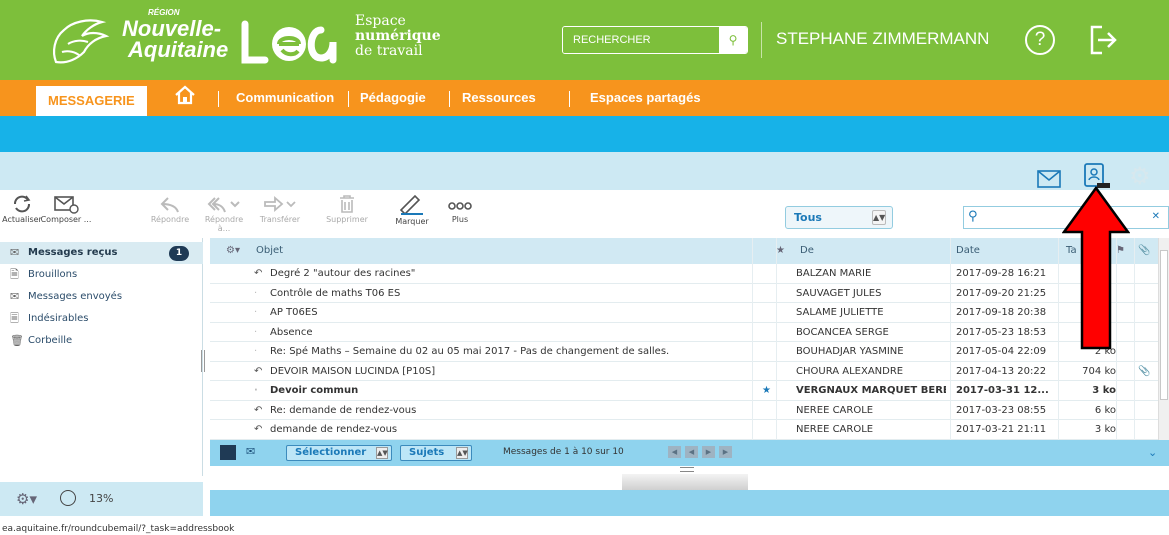  What do you see at coordinates (285, 98) in the screenshot?
I see `tab-communication: Communication` at bounding box center [285, 98].